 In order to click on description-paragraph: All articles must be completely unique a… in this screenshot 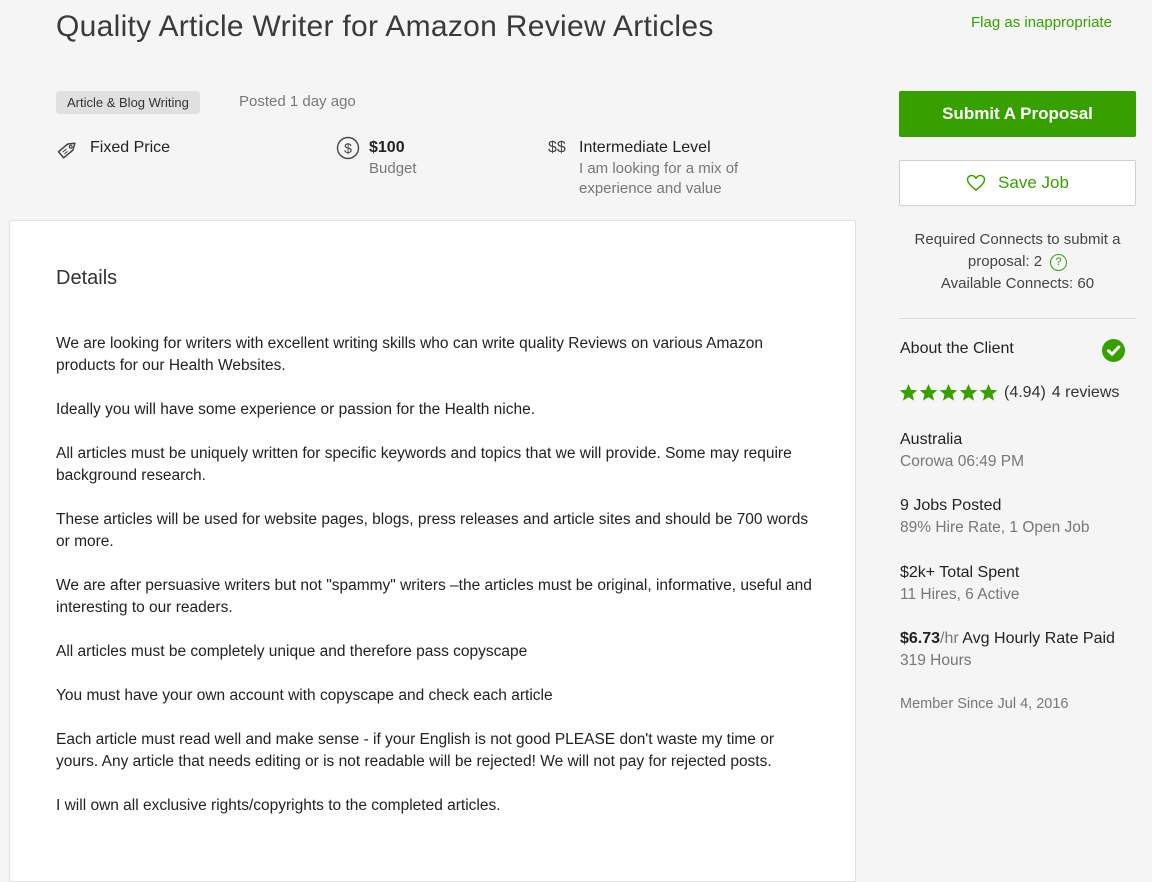, I will do `click(292, 651)`.